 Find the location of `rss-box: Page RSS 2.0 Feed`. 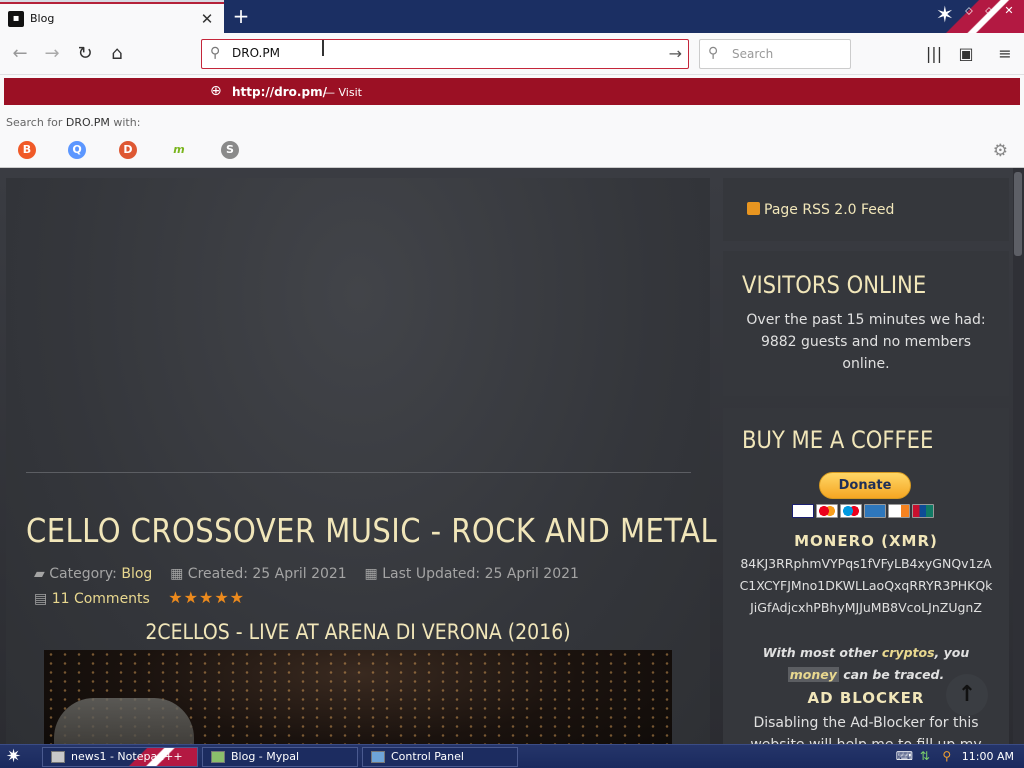

rss-box: Page RSS 2.0 Feed is located at coordinates (866, 209).